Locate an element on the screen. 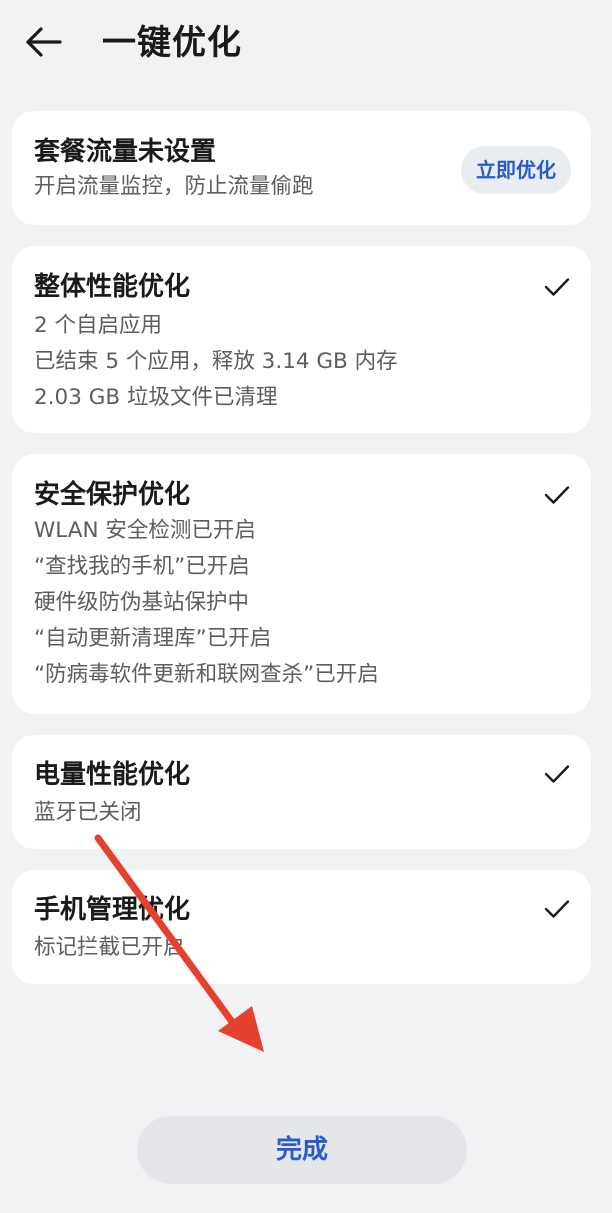 This screenshot has height=1213, width=612. detail-line: 2 个自启应用 is located at coordinates (98, 325).